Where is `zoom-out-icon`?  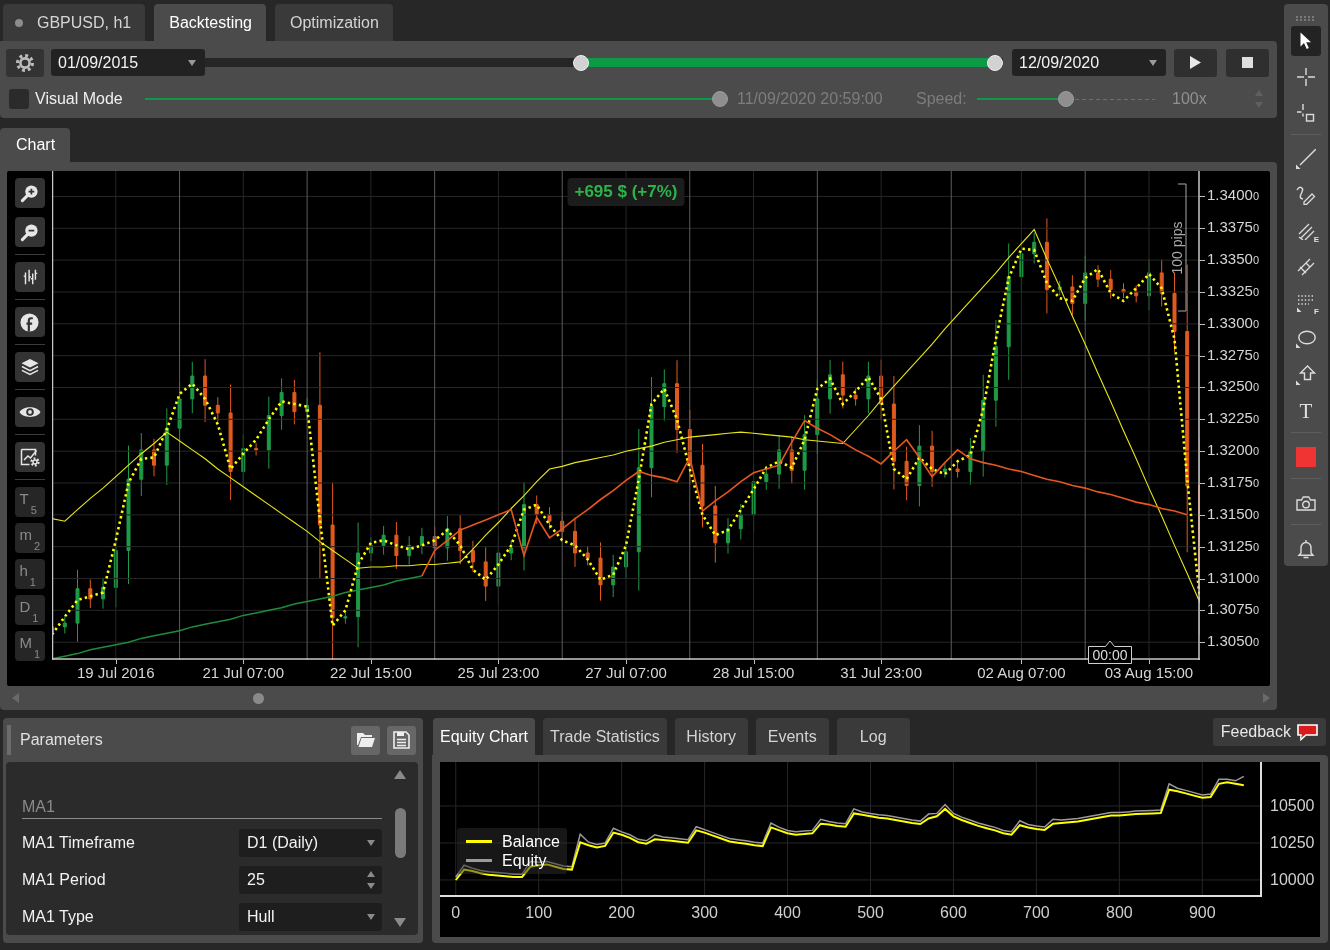
zoom-out-icon is located at coordinates (29, 232).